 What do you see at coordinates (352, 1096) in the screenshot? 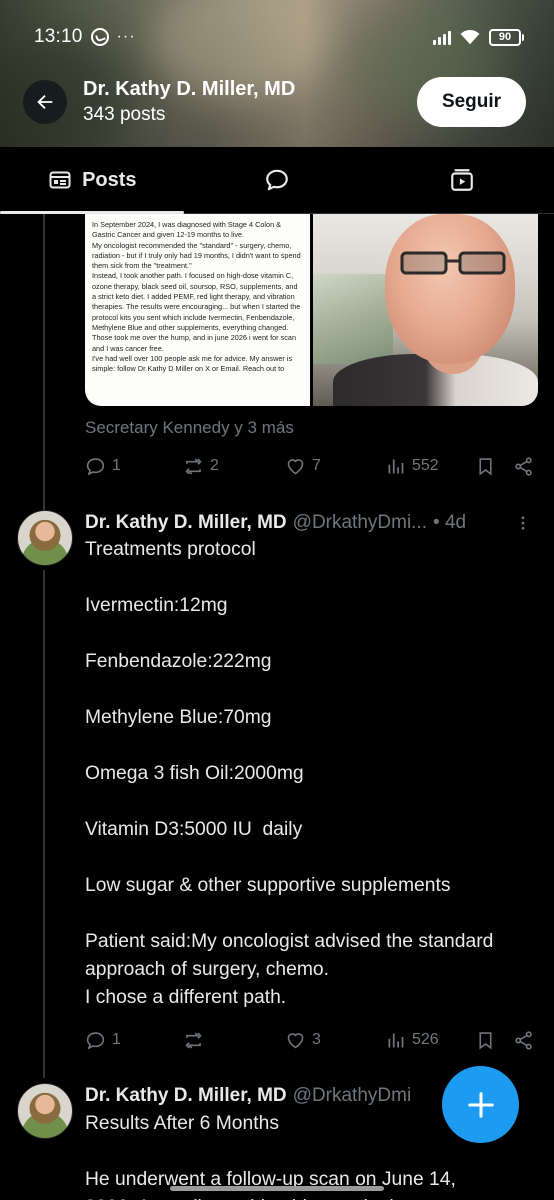
I see `author-handle: @DrkathyDmi` at bounding box center [352, 1096].